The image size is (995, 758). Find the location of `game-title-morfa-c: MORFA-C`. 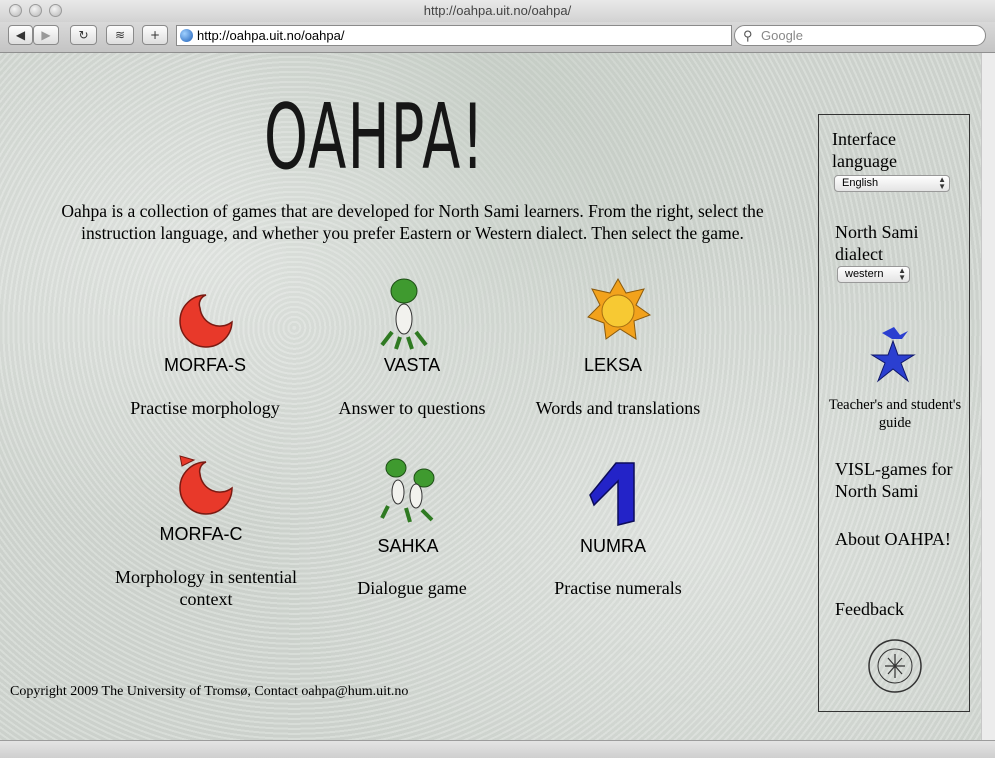

game-title-morfa-c: MORFA-C is located at coordinates (201, 534).